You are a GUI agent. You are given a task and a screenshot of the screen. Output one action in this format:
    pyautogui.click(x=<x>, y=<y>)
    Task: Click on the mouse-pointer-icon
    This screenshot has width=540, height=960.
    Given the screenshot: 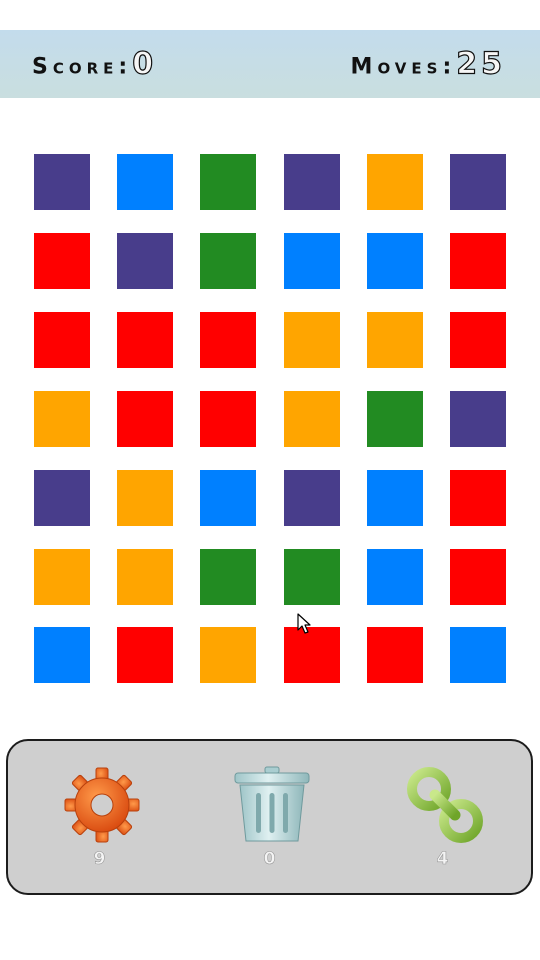 What is the action you would take?
    pyautogui.click(x=304, y=623)
    